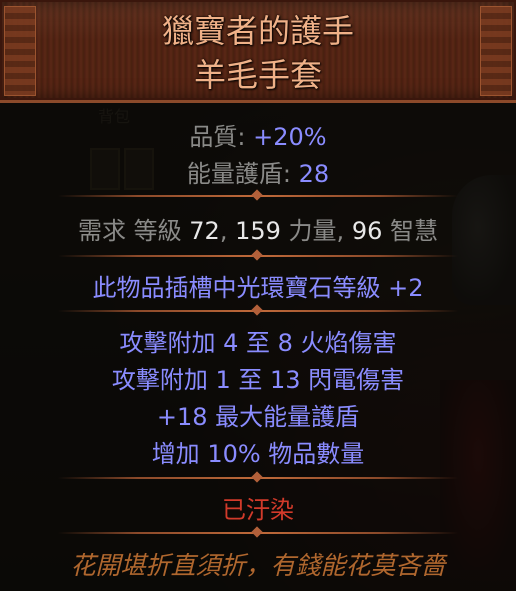 This screenshot has width=516, height=591. I want to click on flavour-text: 花開堪折直須折，有錢能花莫吝嗇, so click(258, 565).